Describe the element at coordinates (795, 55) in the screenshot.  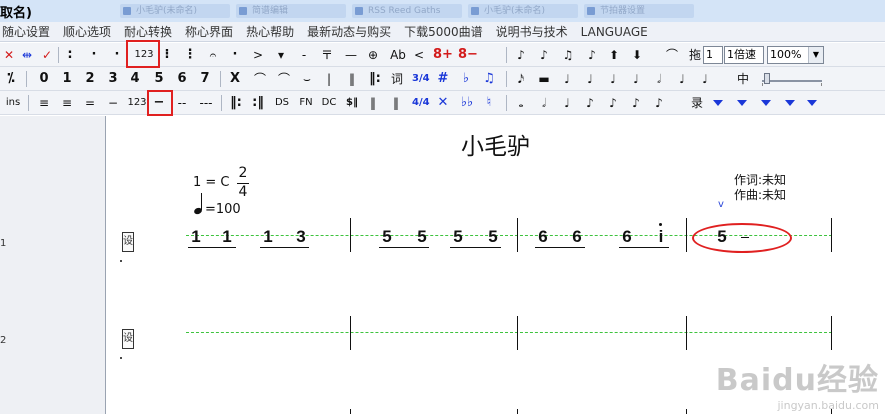
I see `zoom-select: 100% ▼` at that location.